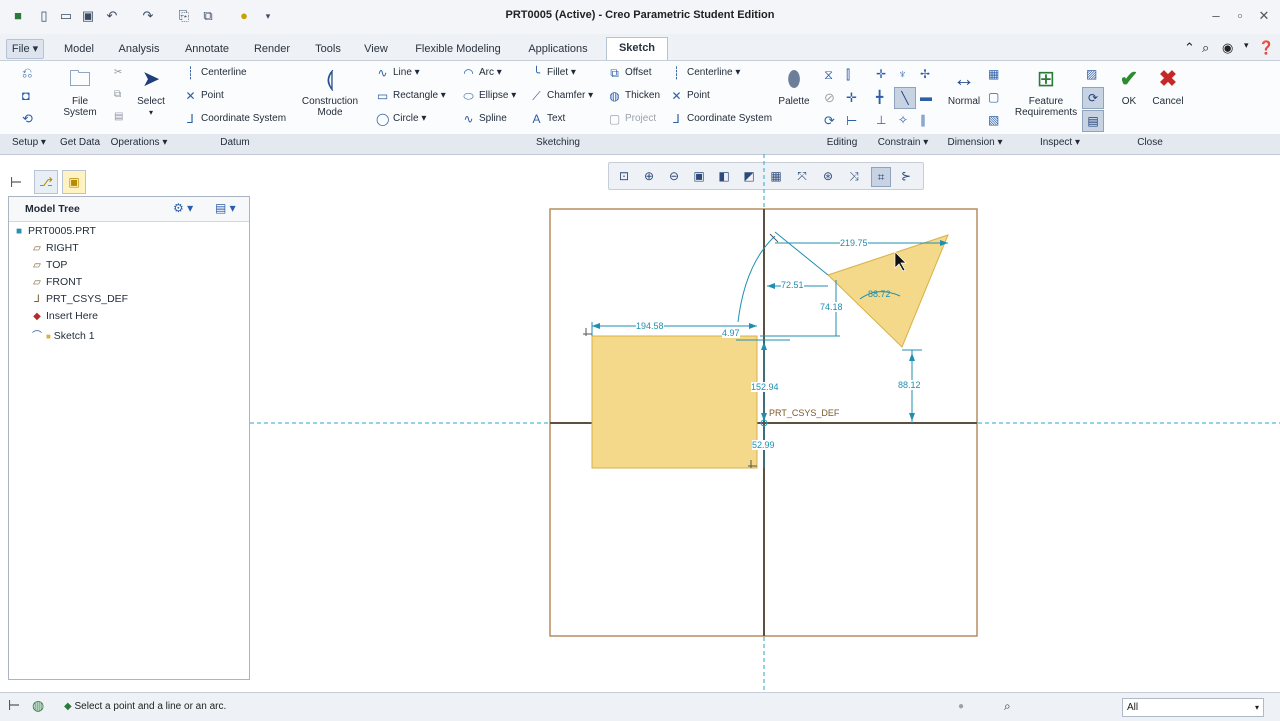  I want to click on settings-icon: ◉, so click(1227, 48).